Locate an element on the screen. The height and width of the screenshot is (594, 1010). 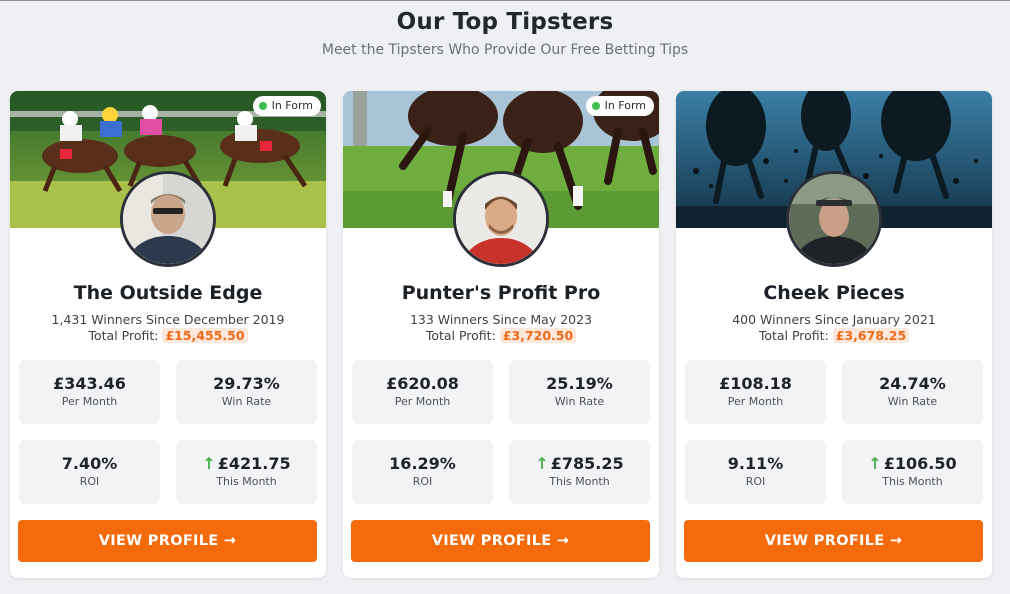
stat-this-month: ↑ £421.75 This Month is located at coordinates (246, 472).